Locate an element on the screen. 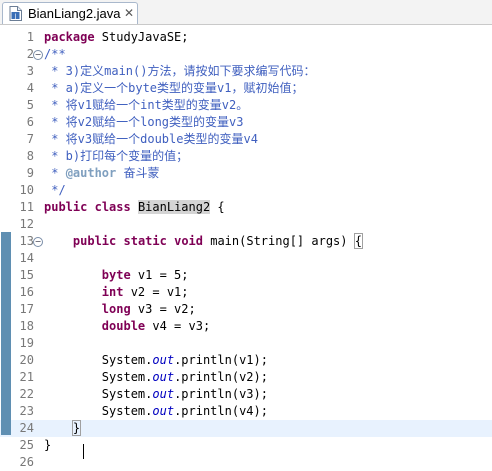 The width and height of the screenshot is (492, 471). code-line: 24 } is located at coordinates (246, 428).